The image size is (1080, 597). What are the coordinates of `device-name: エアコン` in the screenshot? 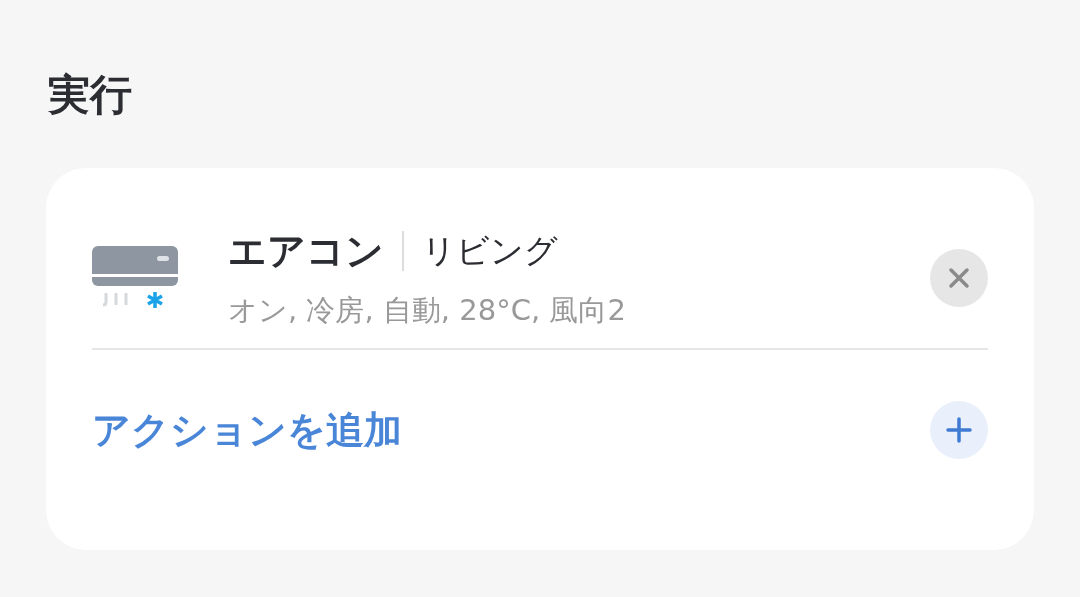 It's located at (306, 251).